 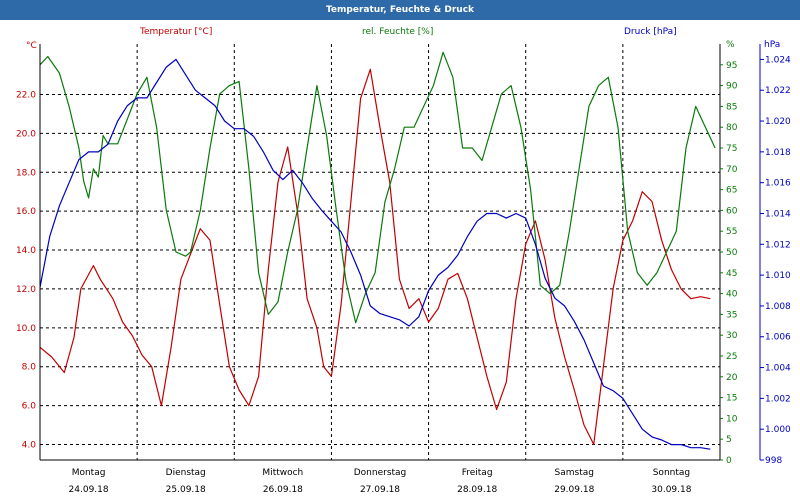 What do you see at coordinates (732, 211) in the screenshot?
I see `humidity-tick-label: 60` at bounding box center [732, 211].